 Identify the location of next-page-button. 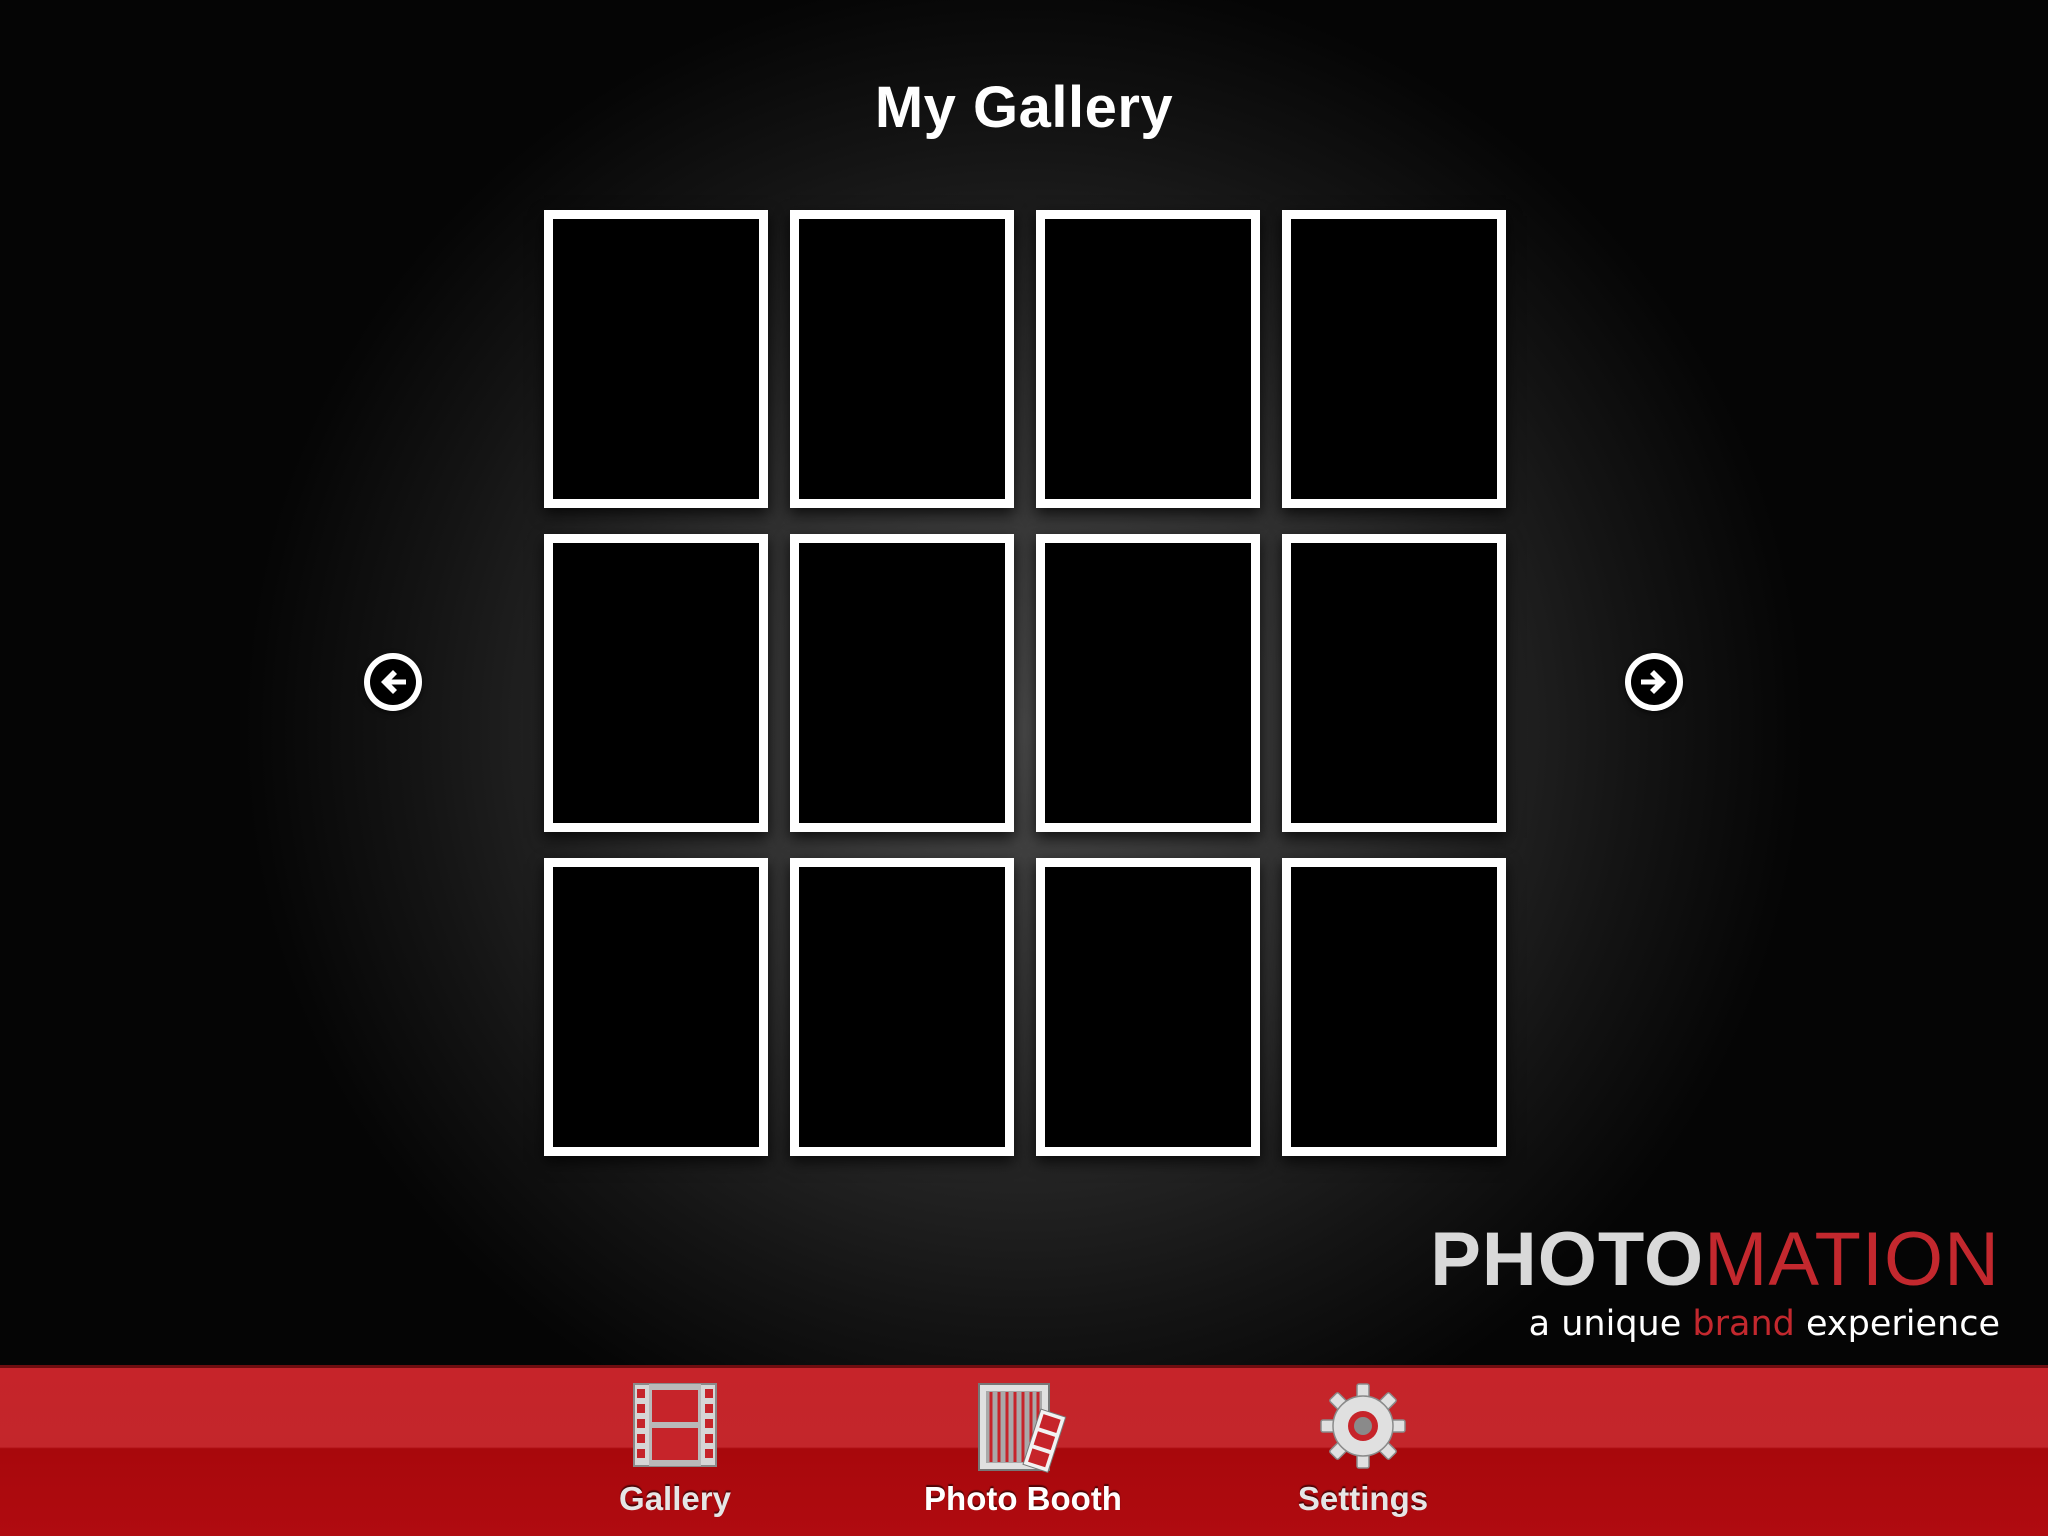
(1654, 682).